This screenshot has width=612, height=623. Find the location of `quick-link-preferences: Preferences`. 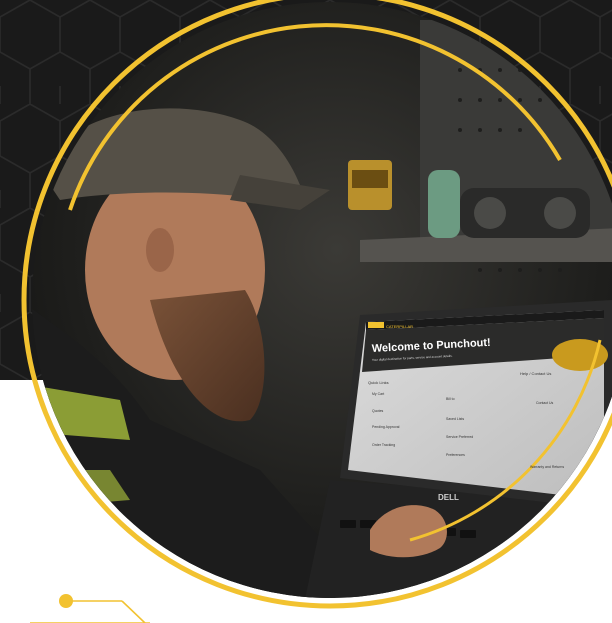

quick-link-preferences: Preferences is located at coordinates (455, 455).